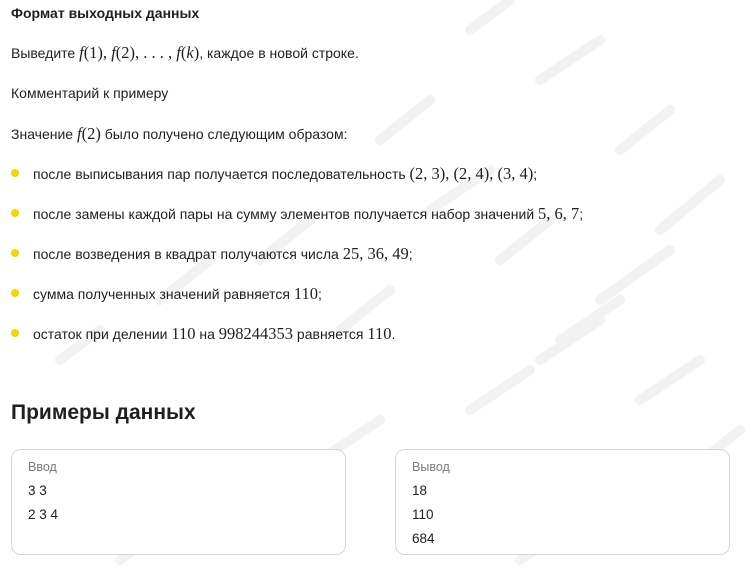  Describe the element at coordinates (44, 134) in the screenshot. I see `comment-value-prefix: Значение` at that location.